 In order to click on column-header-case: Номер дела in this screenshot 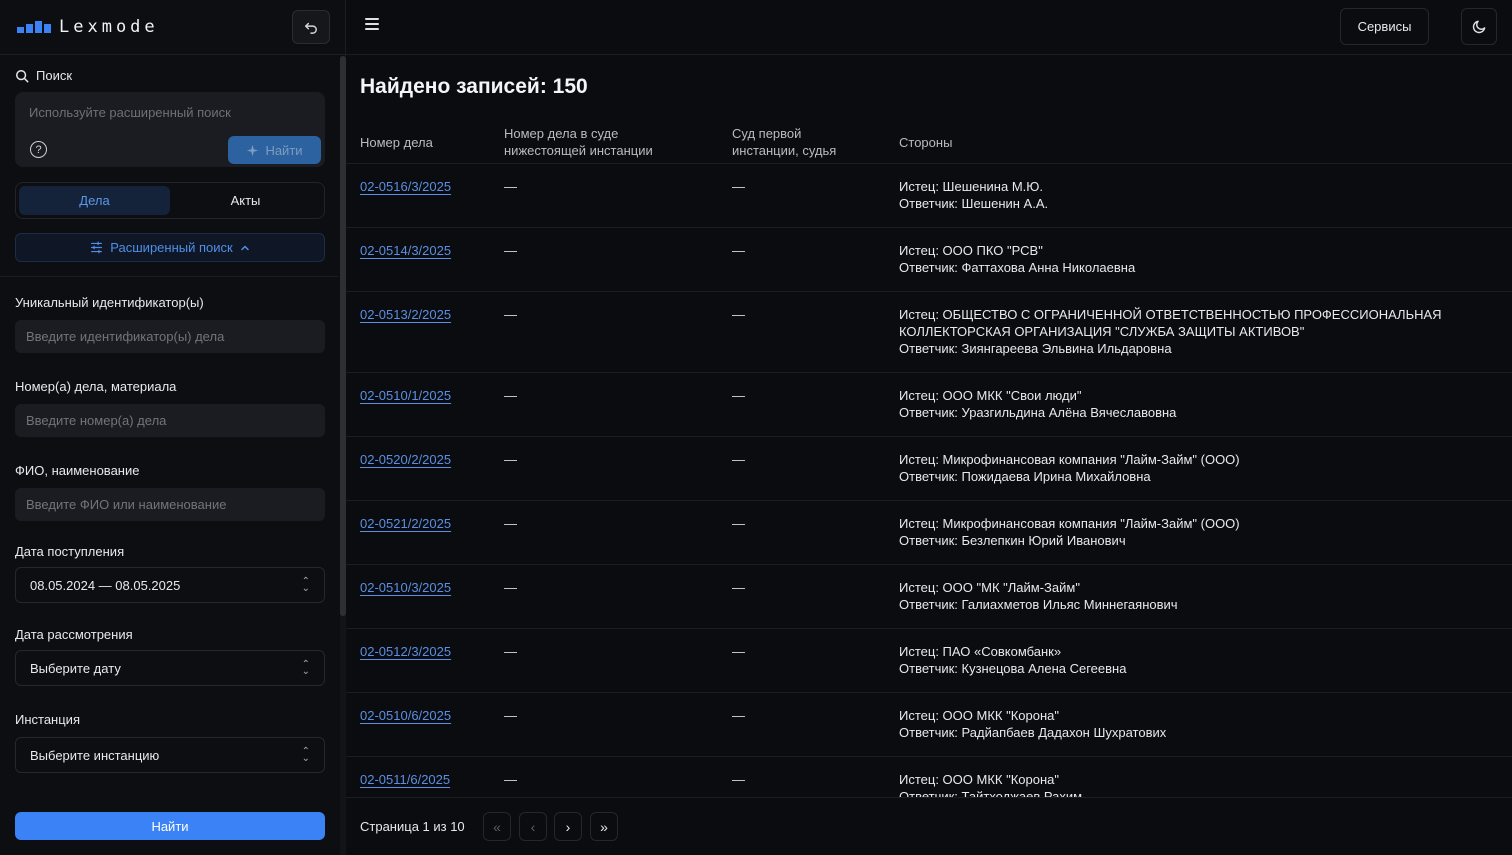, I will do `click(396, 142)`.